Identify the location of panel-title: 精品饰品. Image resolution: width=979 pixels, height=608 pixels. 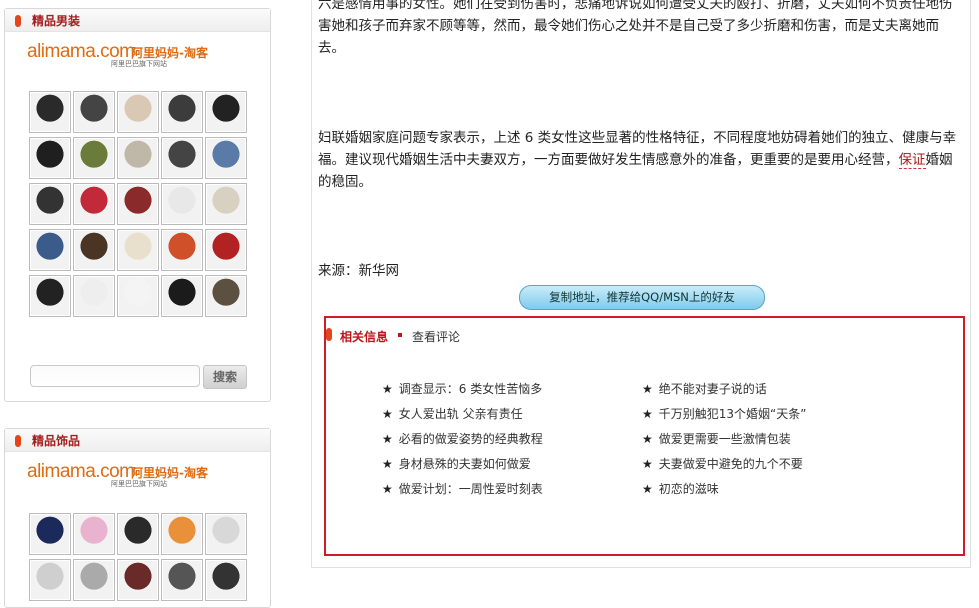
(56, 441).